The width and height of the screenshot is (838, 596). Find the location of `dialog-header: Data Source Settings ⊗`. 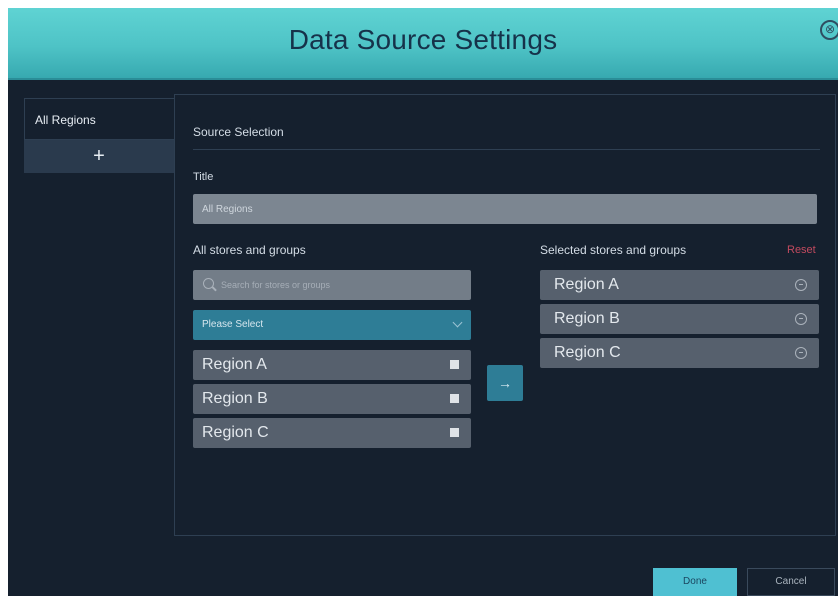

dialog-header: Data Source Settings ⊗ is located at coordinates (423, 44).